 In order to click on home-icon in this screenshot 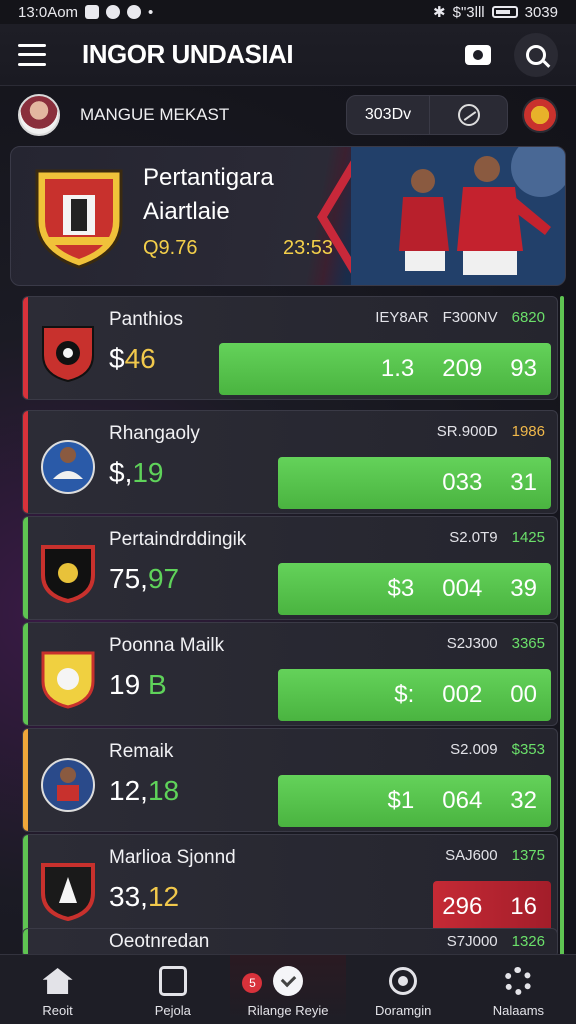, I will do `click(57, 981)`.